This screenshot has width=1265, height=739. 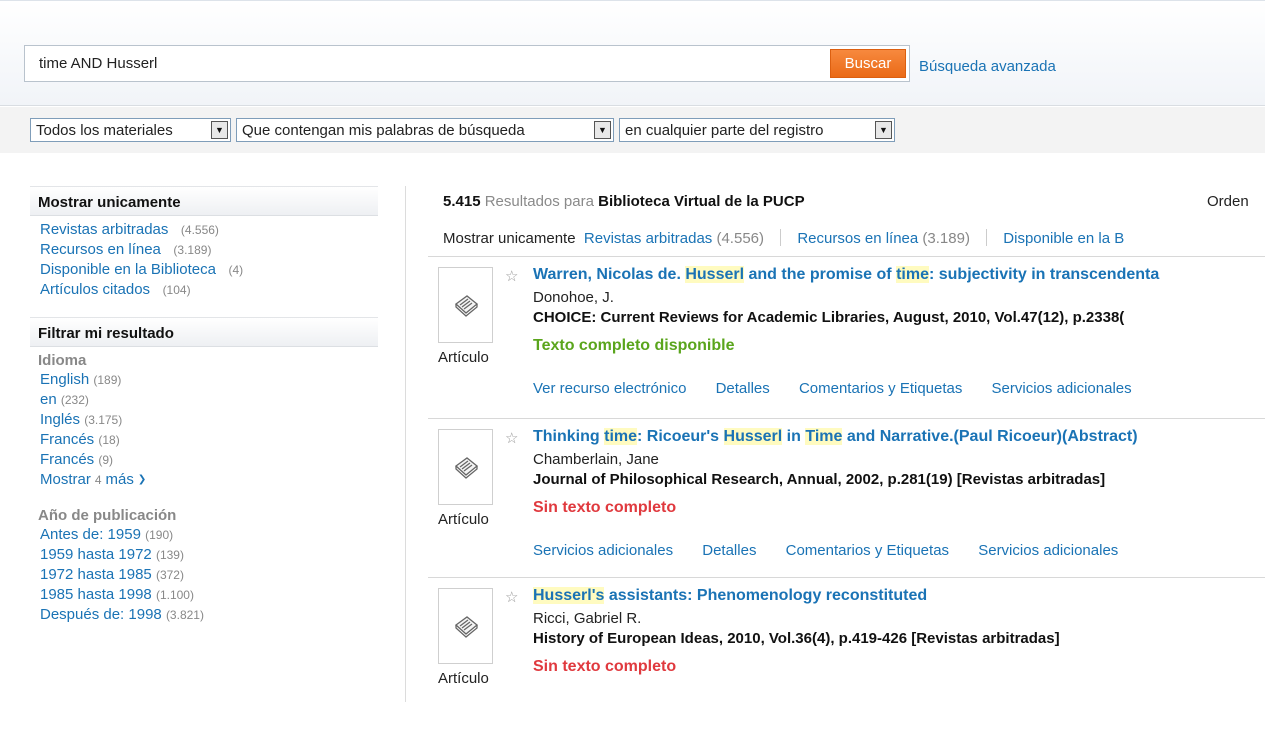 What do you see at coordinates (509, 238) in the screenshot?
I see `facet-bar-label: Mostrar unicamente` at bounding box center [509, 238].